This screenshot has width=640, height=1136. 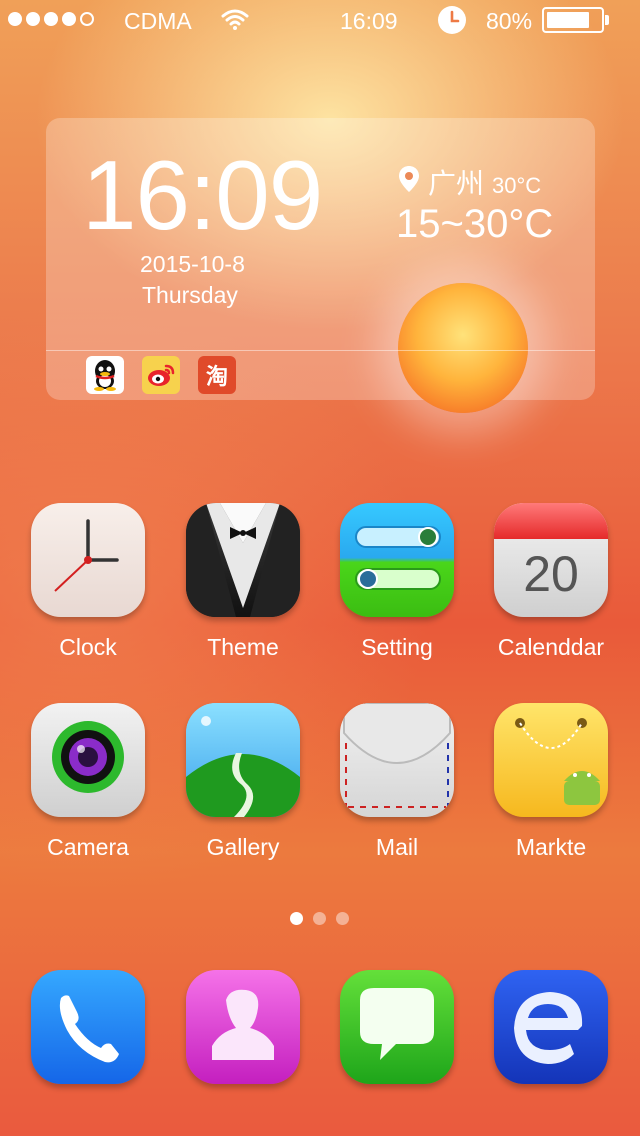 I want to click on weather-location: 广州 30°C, so click(x=469, y=182).